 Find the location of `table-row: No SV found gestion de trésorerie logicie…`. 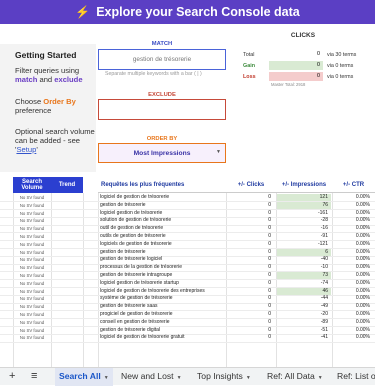

table-row: No SV found gestion de trésorerie logicie… is located at coordinates (187, 260).